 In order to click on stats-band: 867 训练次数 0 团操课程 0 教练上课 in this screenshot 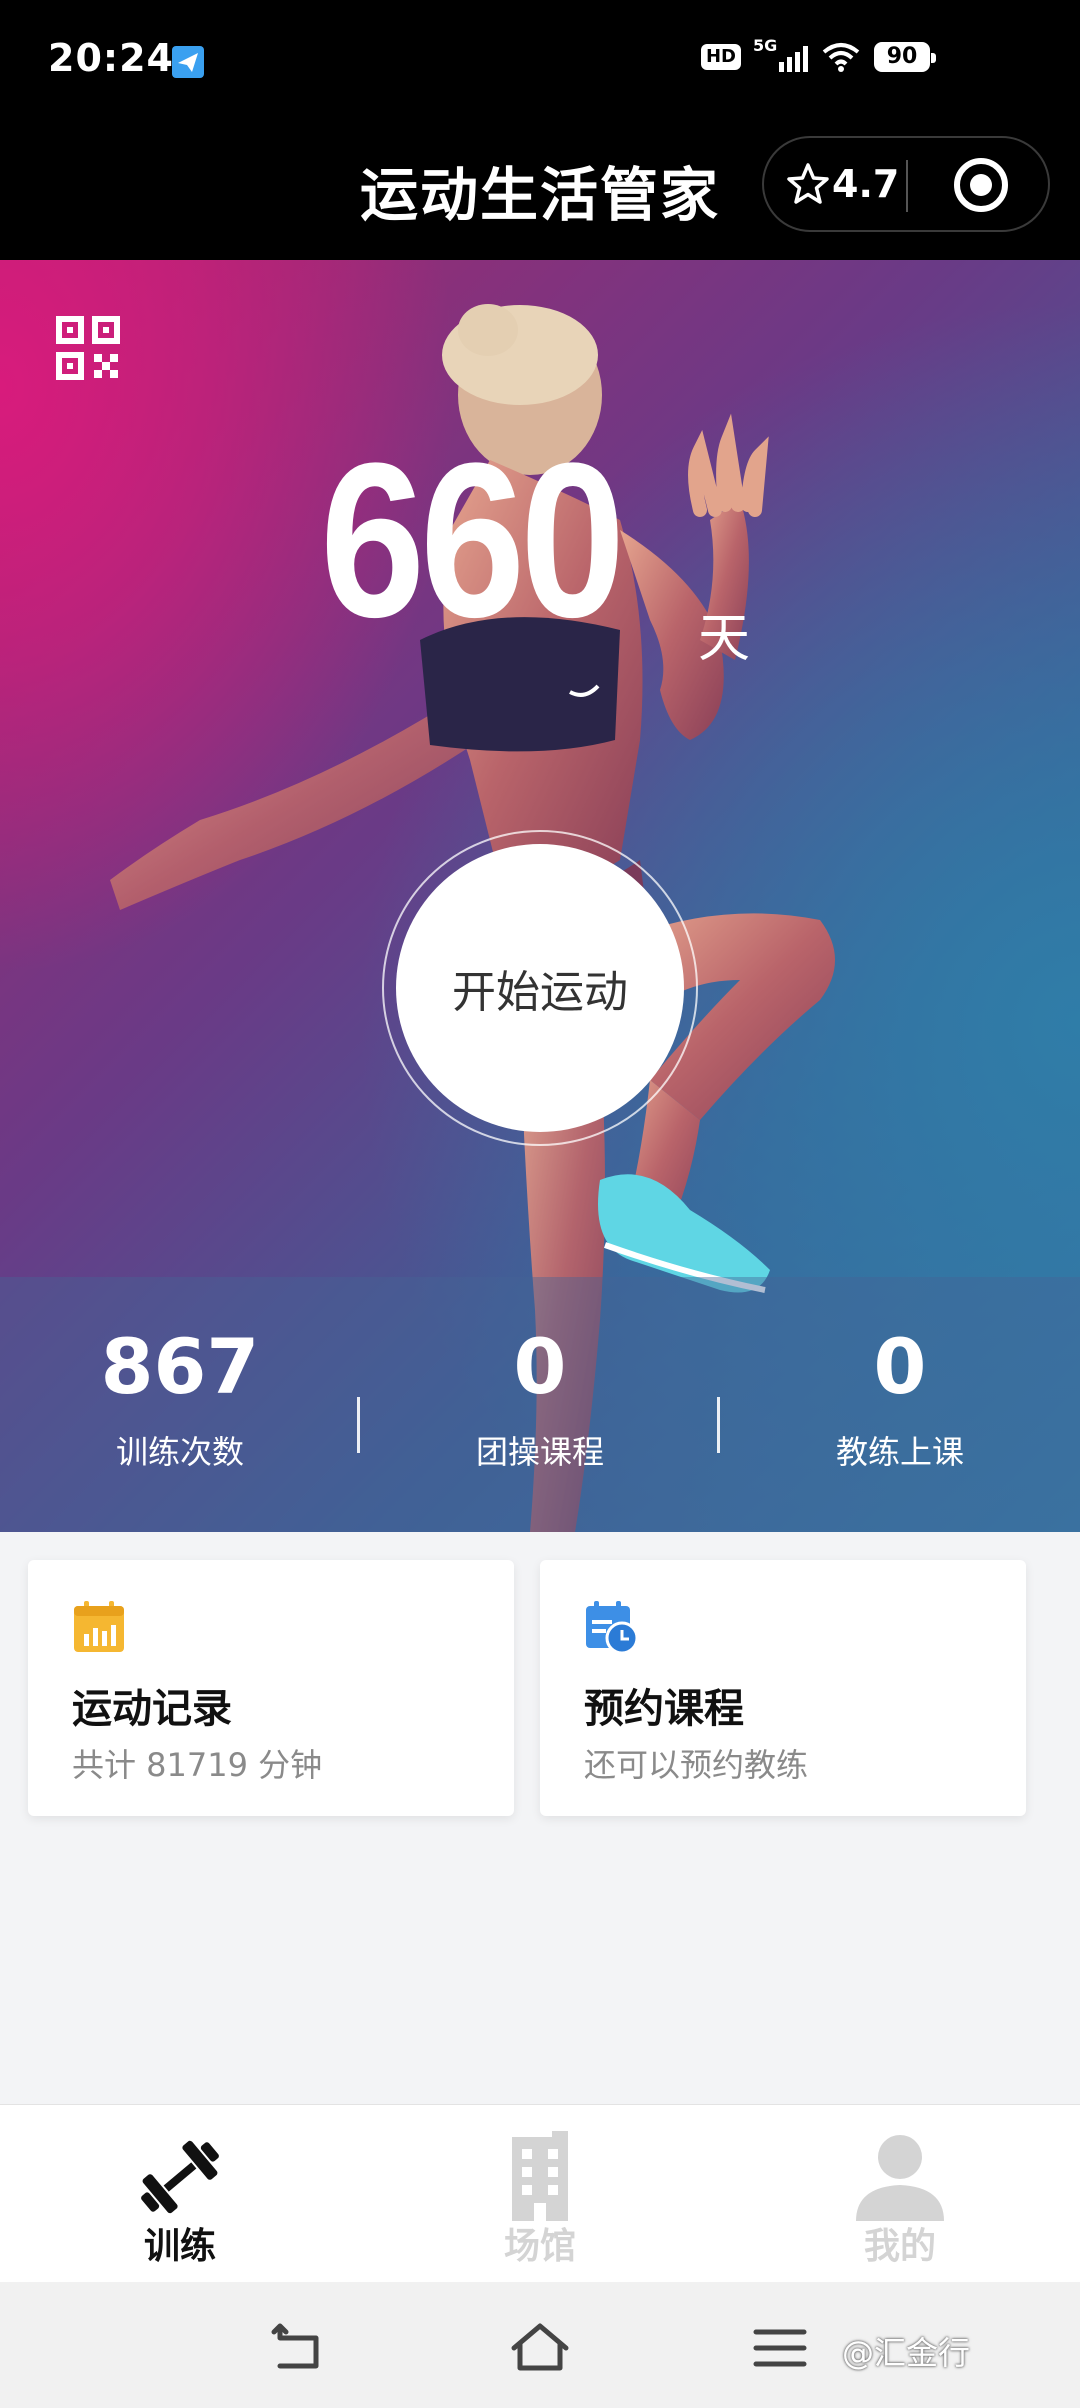, I will do `click(540, 1404)`.